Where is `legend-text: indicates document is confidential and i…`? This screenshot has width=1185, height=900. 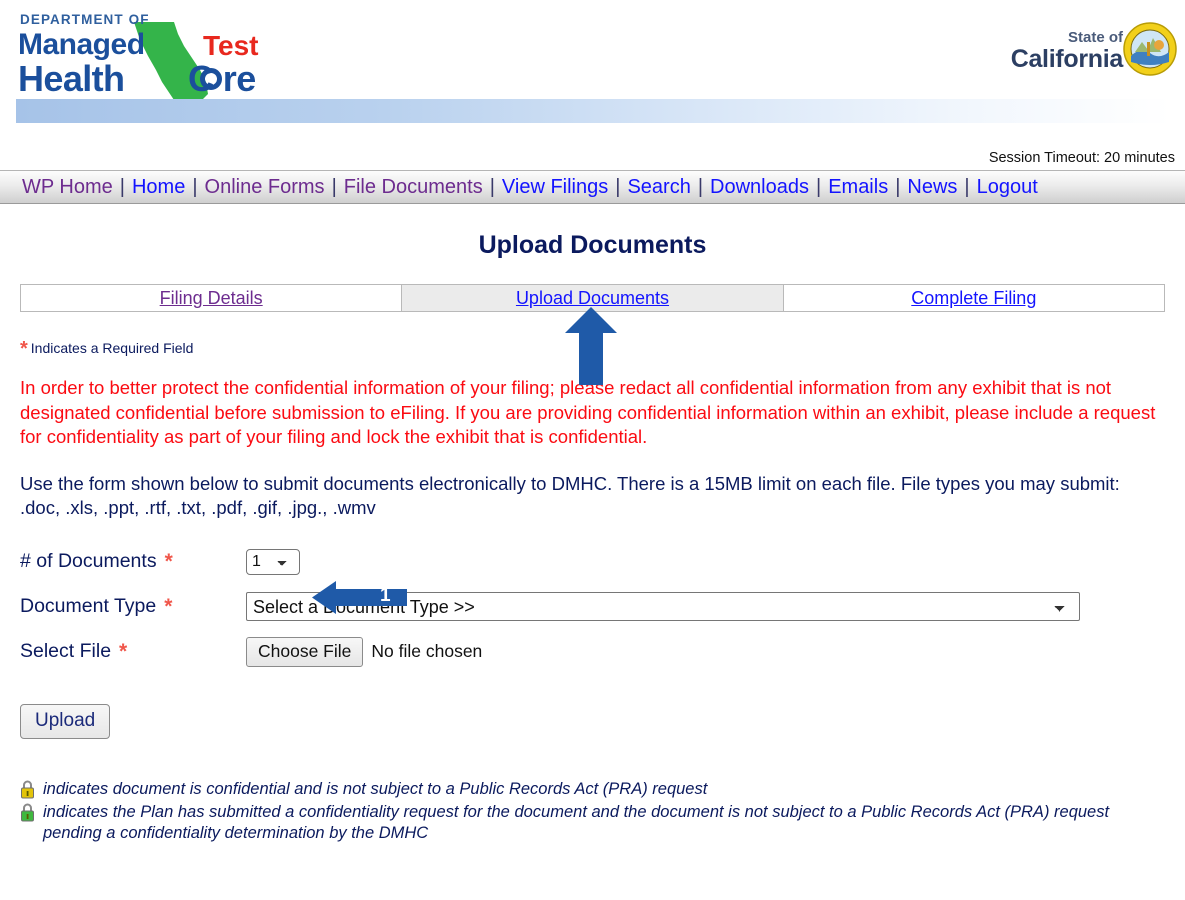 legend-text: indicates document is confidential and i… is located at coordinates (375, 788).